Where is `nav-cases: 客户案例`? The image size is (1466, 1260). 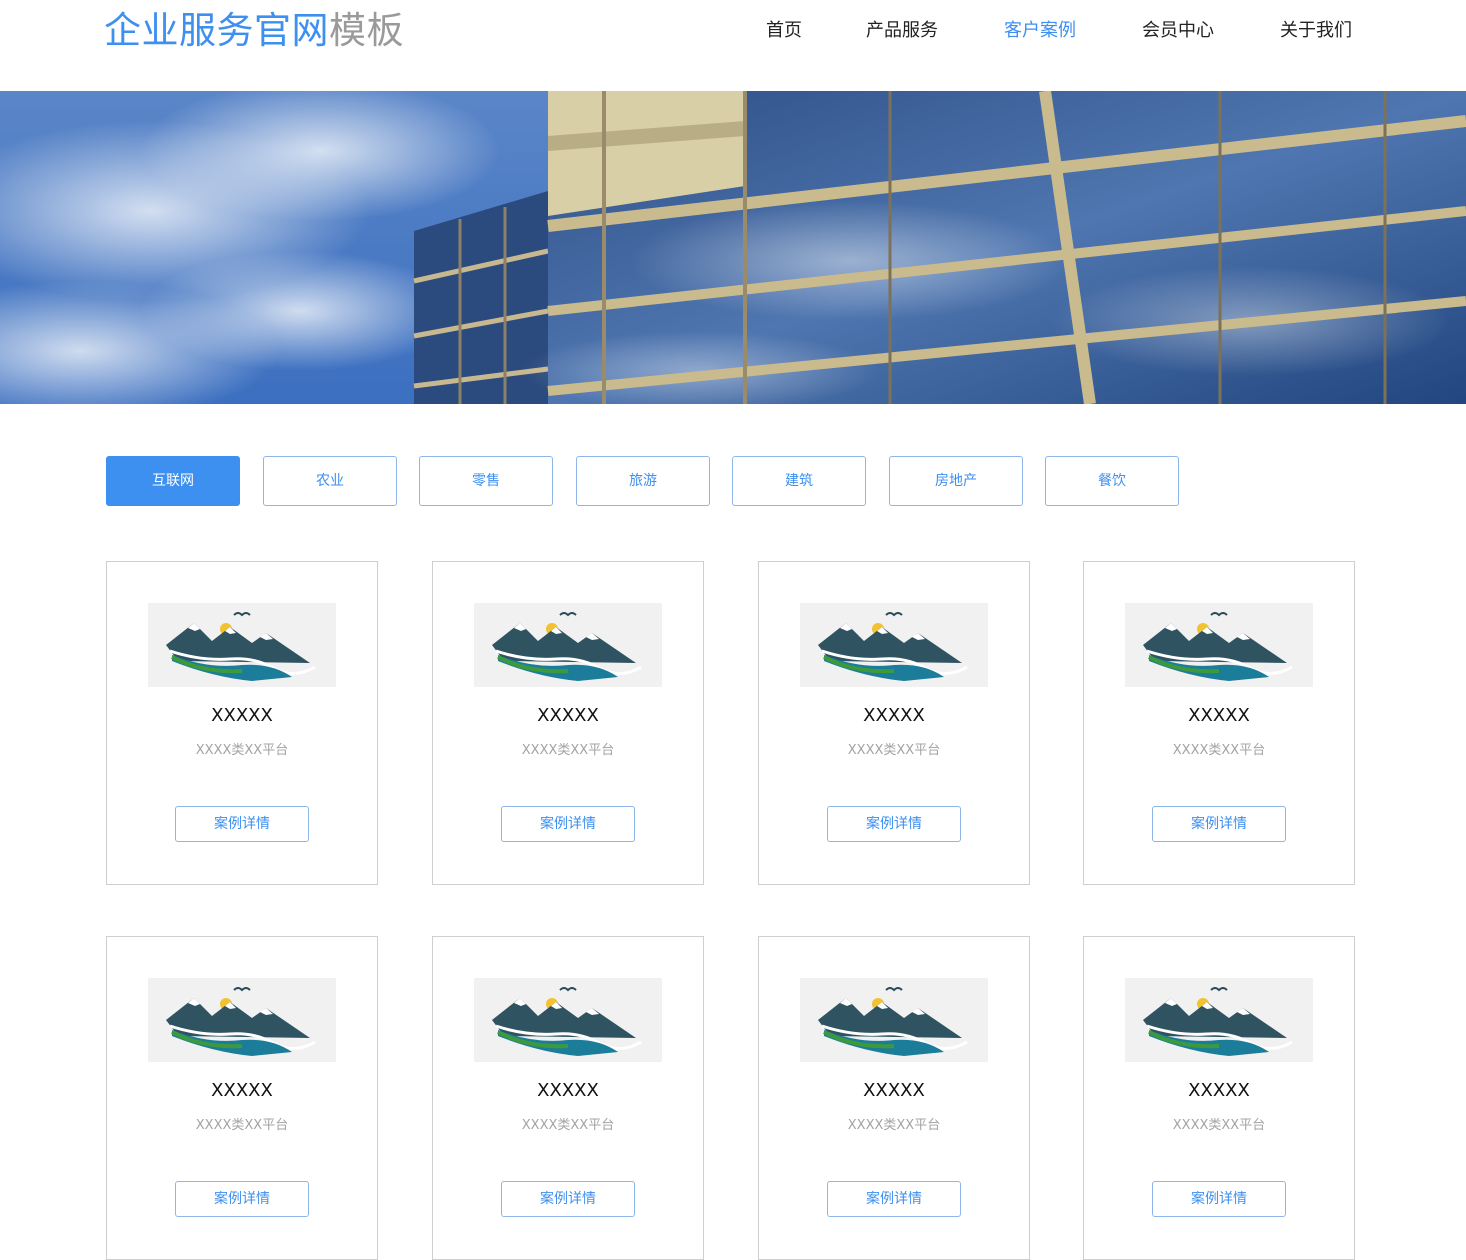 nav-cases: 客户案例 is located at coordinates (1040, 31).